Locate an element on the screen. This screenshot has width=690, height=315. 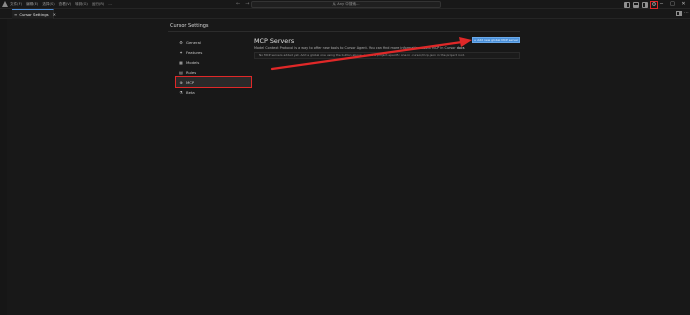
forward-arrow-icon: → is located at coordinates (247, 4).